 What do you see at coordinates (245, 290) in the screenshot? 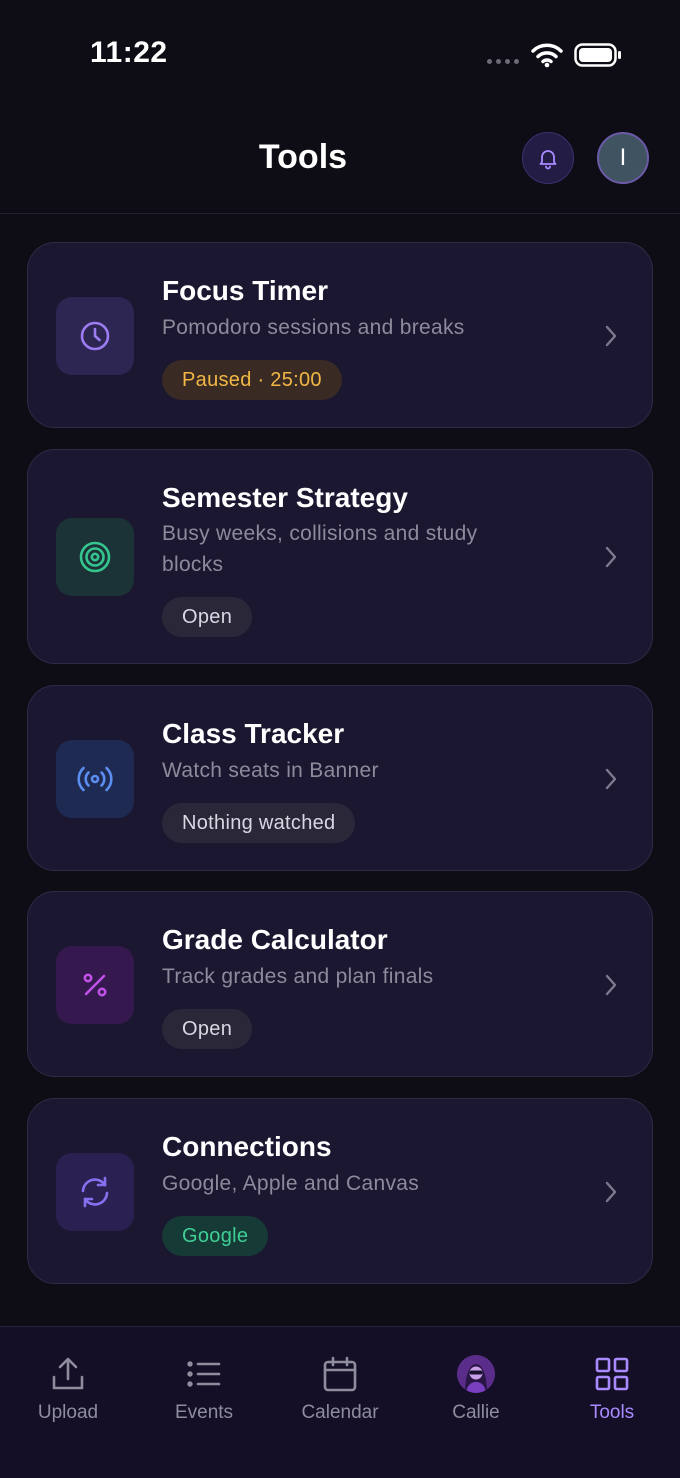
I see `card-title: Focus Timer` at bounding box center [245, 290].